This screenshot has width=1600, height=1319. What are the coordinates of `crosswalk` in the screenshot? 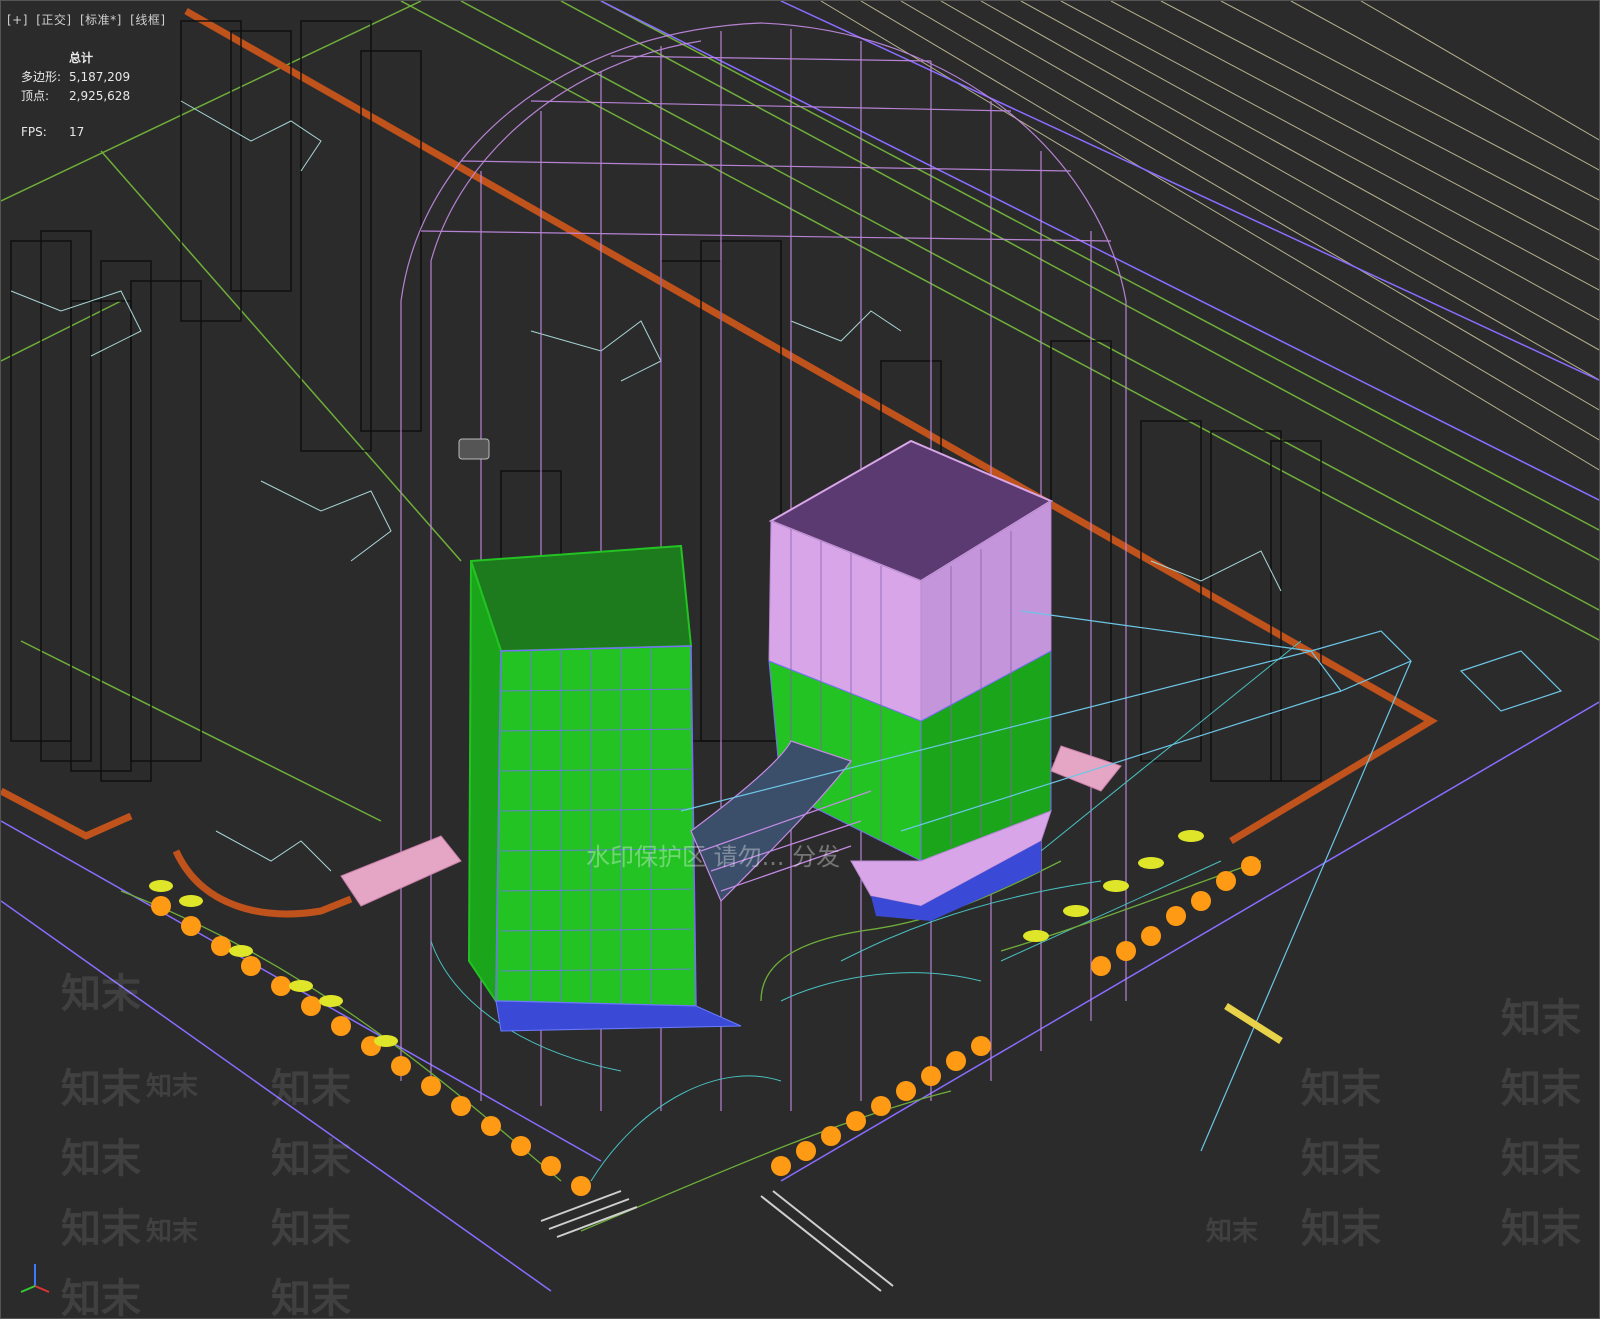 It's located at (717, 1241).